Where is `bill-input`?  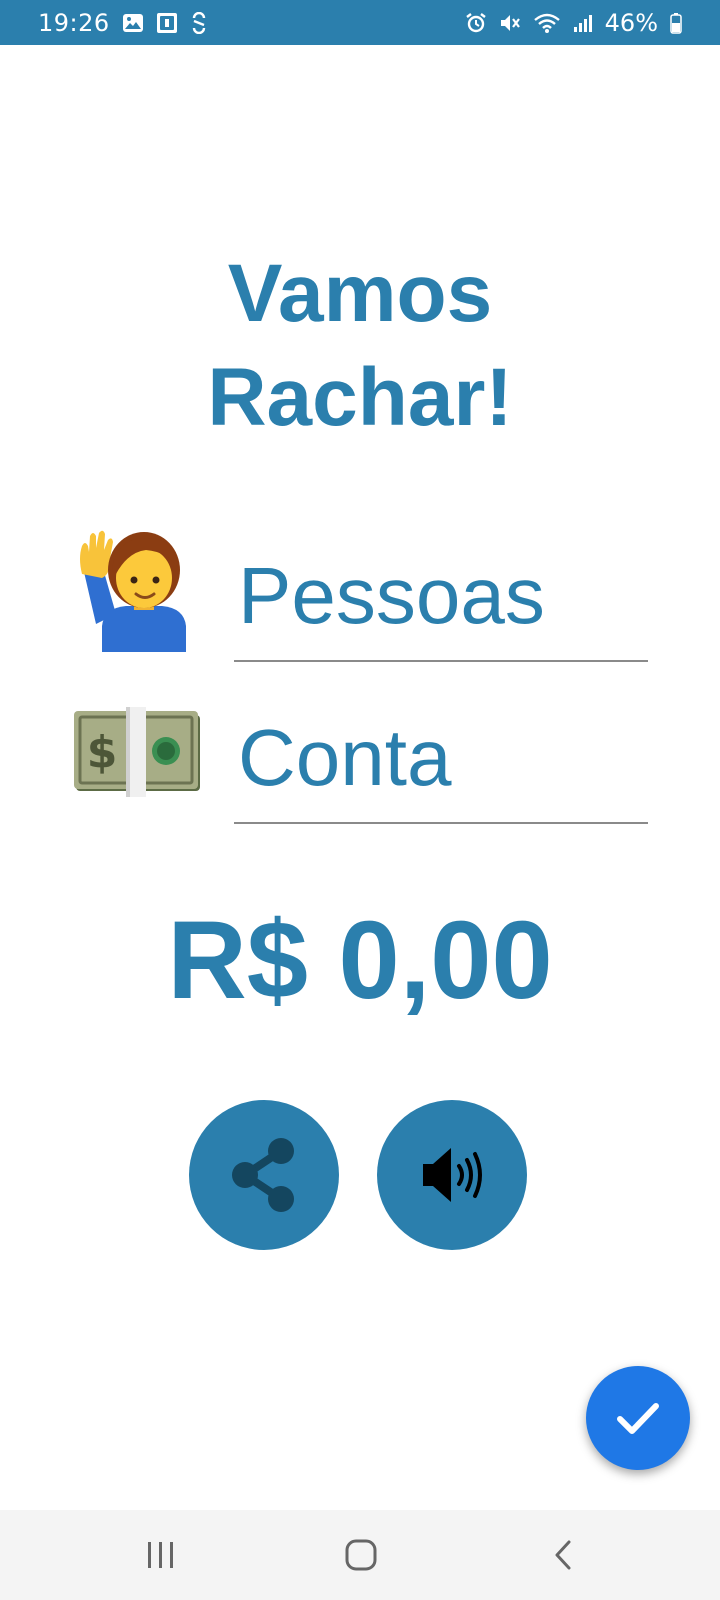 bill-input is located at coordinates (439, 758).